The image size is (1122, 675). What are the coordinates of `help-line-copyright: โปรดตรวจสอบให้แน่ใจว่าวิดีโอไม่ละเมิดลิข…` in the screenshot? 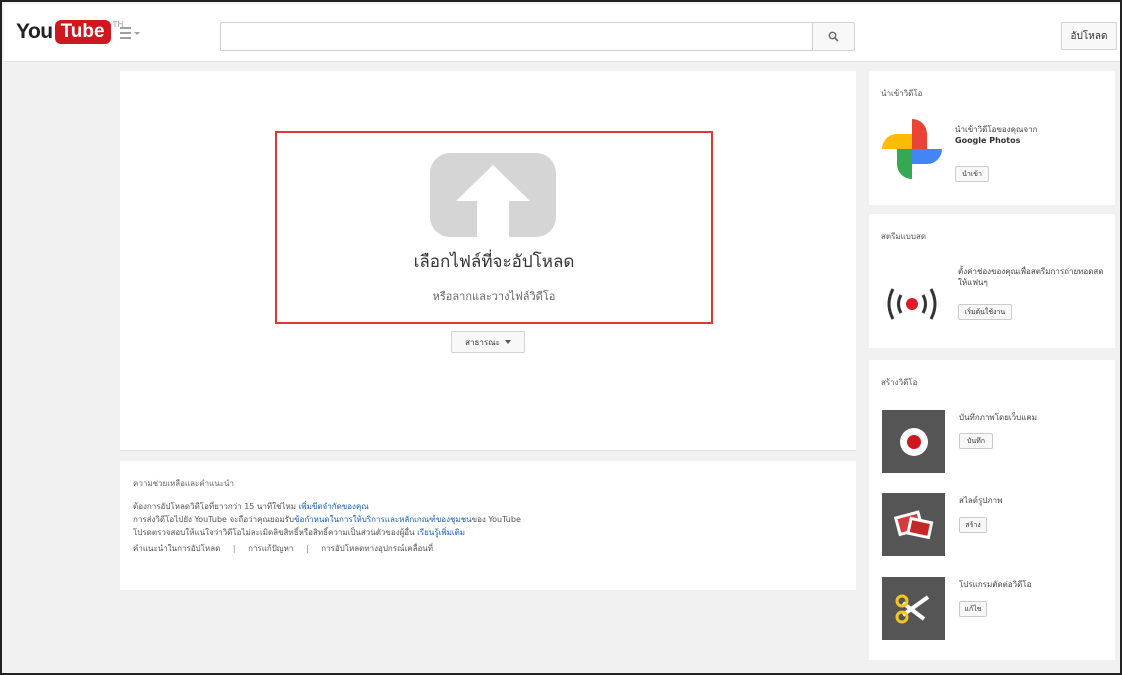 It's located at (488, 532).